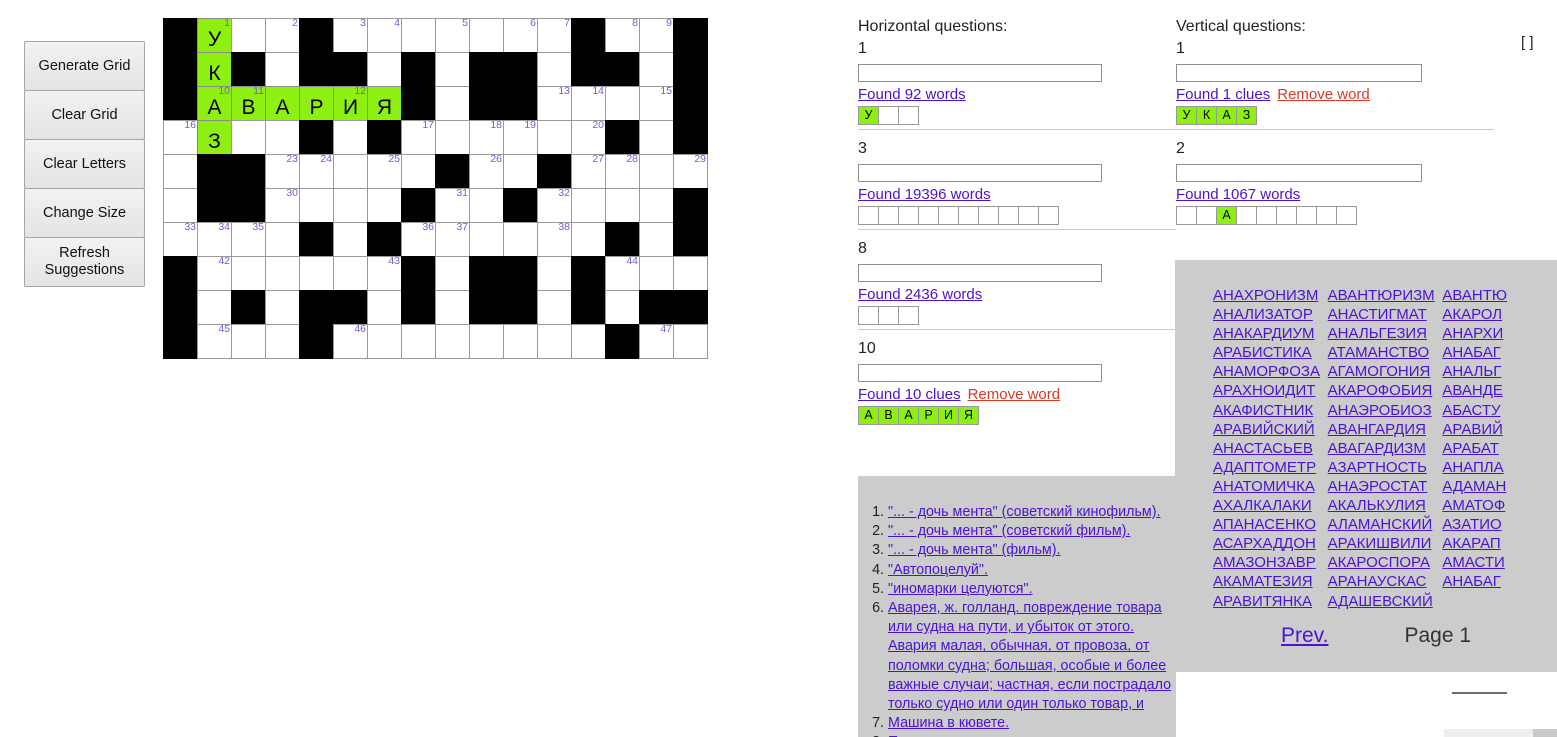 Image resolution: width=1557 pixels, height=737 pixels. Describe the element at coordinates (1499, 295) in the screenshot. I see `suggestion-word-link: АВАНТЮ` at that location.